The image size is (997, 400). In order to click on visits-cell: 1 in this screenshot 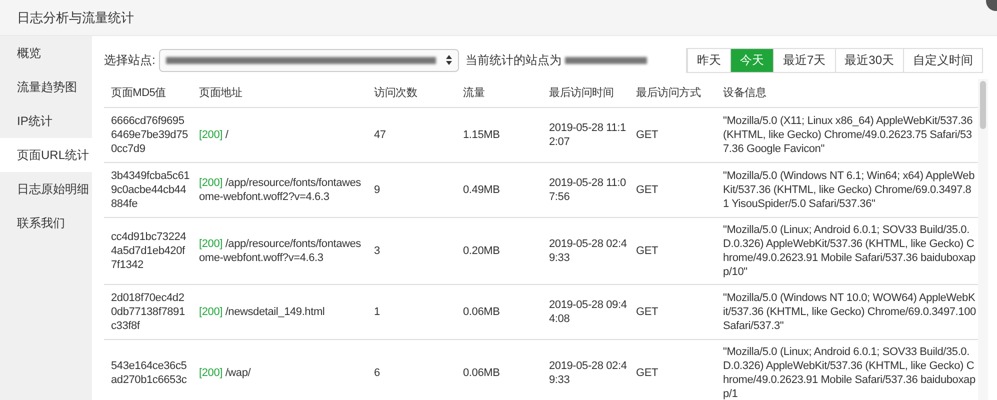, I will do `click(411, 312)`.